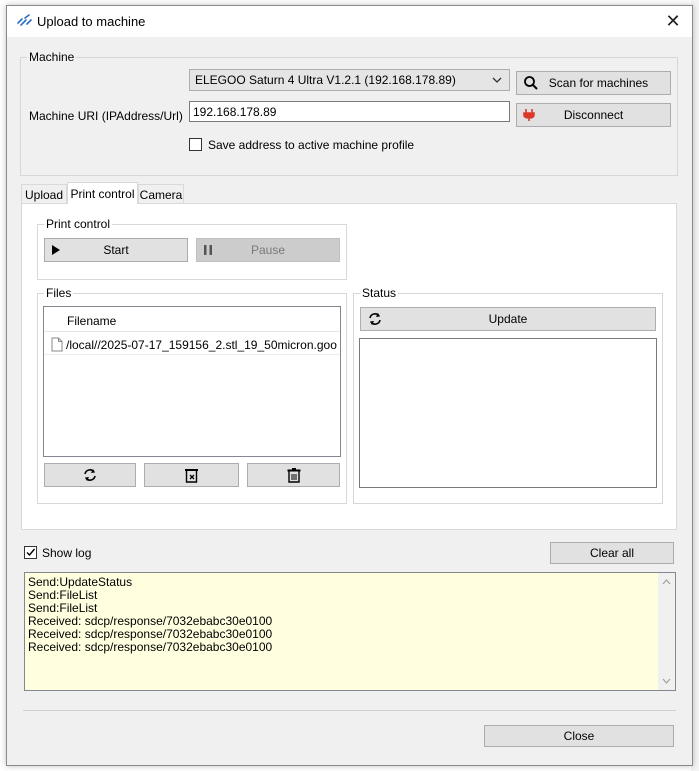  What do you see at coordinates (508, 413) in the screenshot?
I see `status-output` at bounding box center [508, 413].